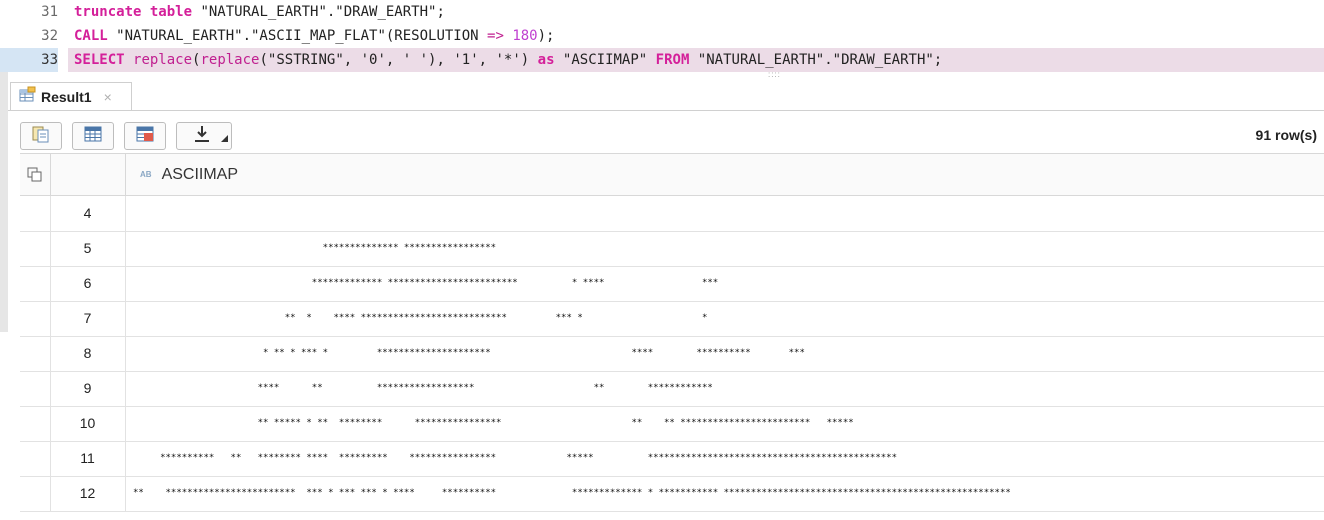 This screenshot has height=520, width=1324. I want to click on left-panel-rail, so click(4, 202).